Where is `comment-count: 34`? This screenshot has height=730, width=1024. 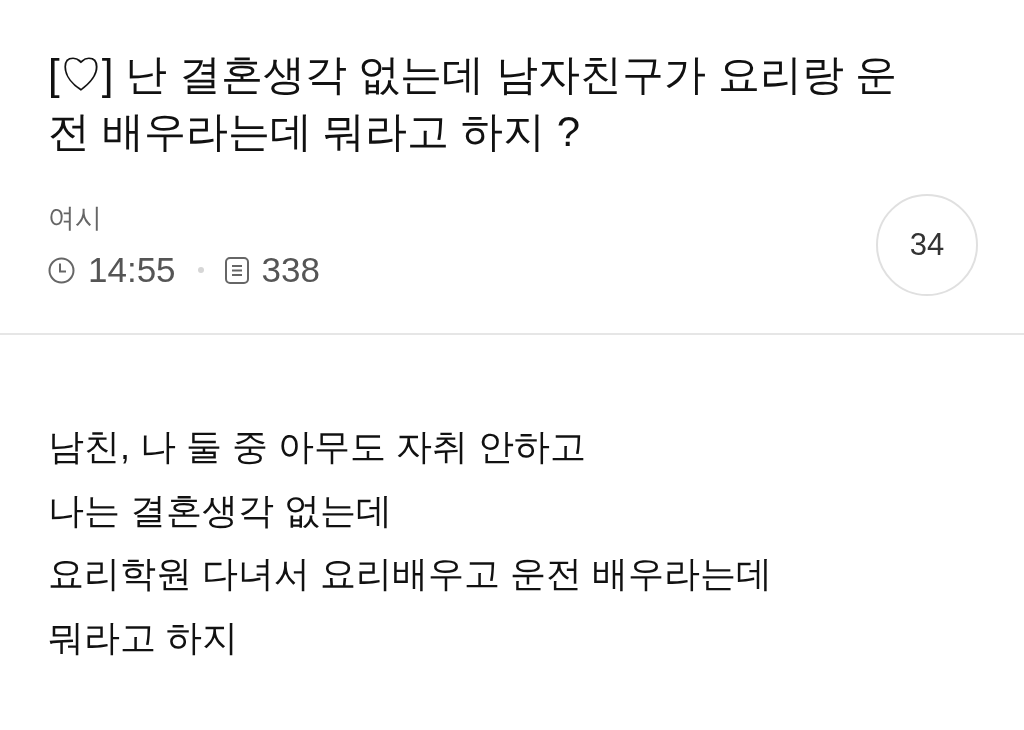 comment-count: 34 is located at coordinates (927, 245).